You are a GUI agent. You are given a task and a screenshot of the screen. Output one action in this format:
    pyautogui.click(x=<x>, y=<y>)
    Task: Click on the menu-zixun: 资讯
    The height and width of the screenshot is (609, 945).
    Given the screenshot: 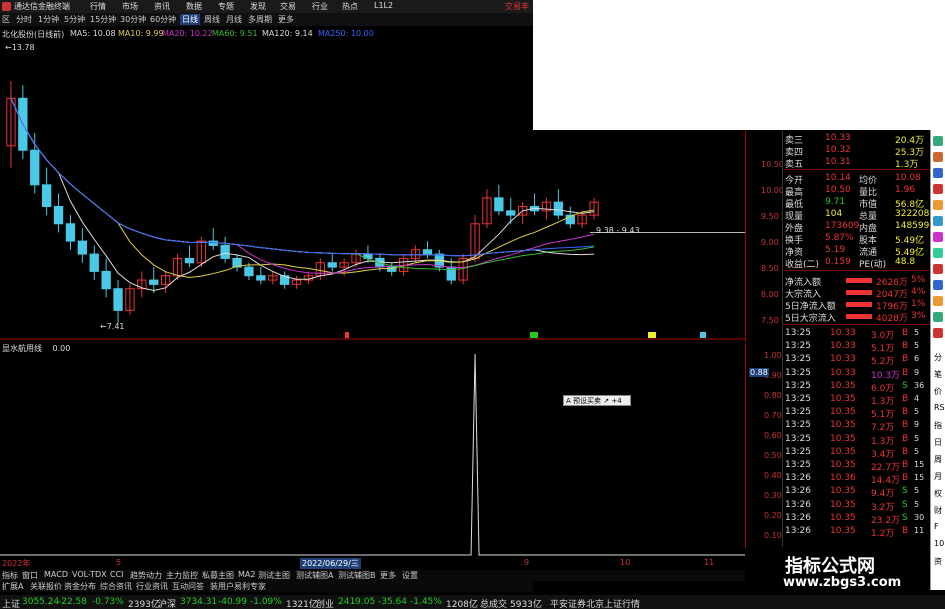 What is the action you would take?
    pyautogui.click(x=162, y=6)
    